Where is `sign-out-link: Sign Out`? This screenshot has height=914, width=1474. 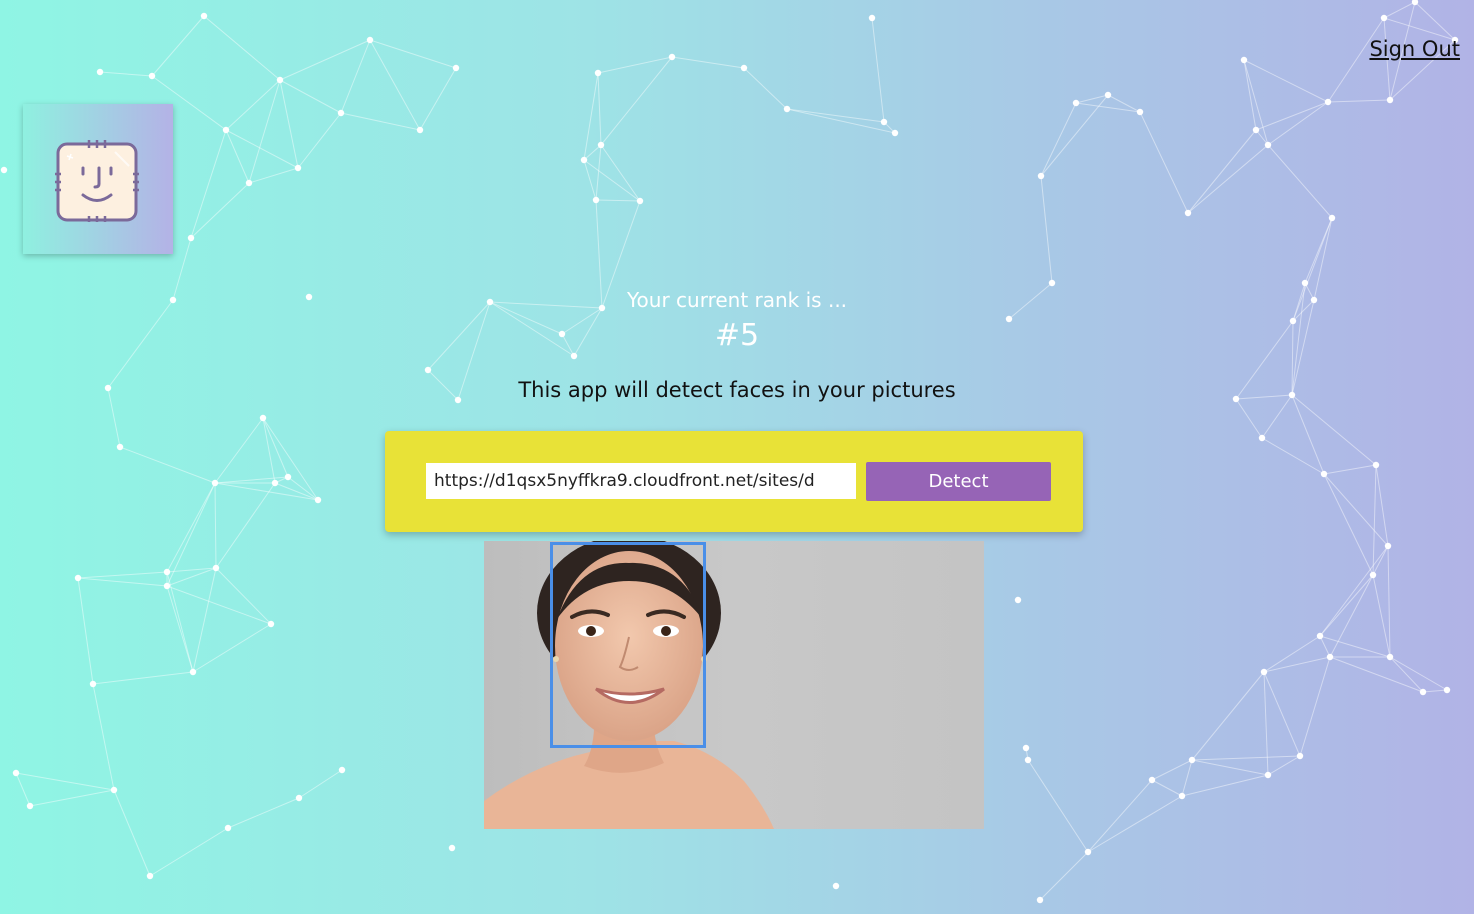 sign-out-link: Sign Out is located at coordinates (1414, 49).